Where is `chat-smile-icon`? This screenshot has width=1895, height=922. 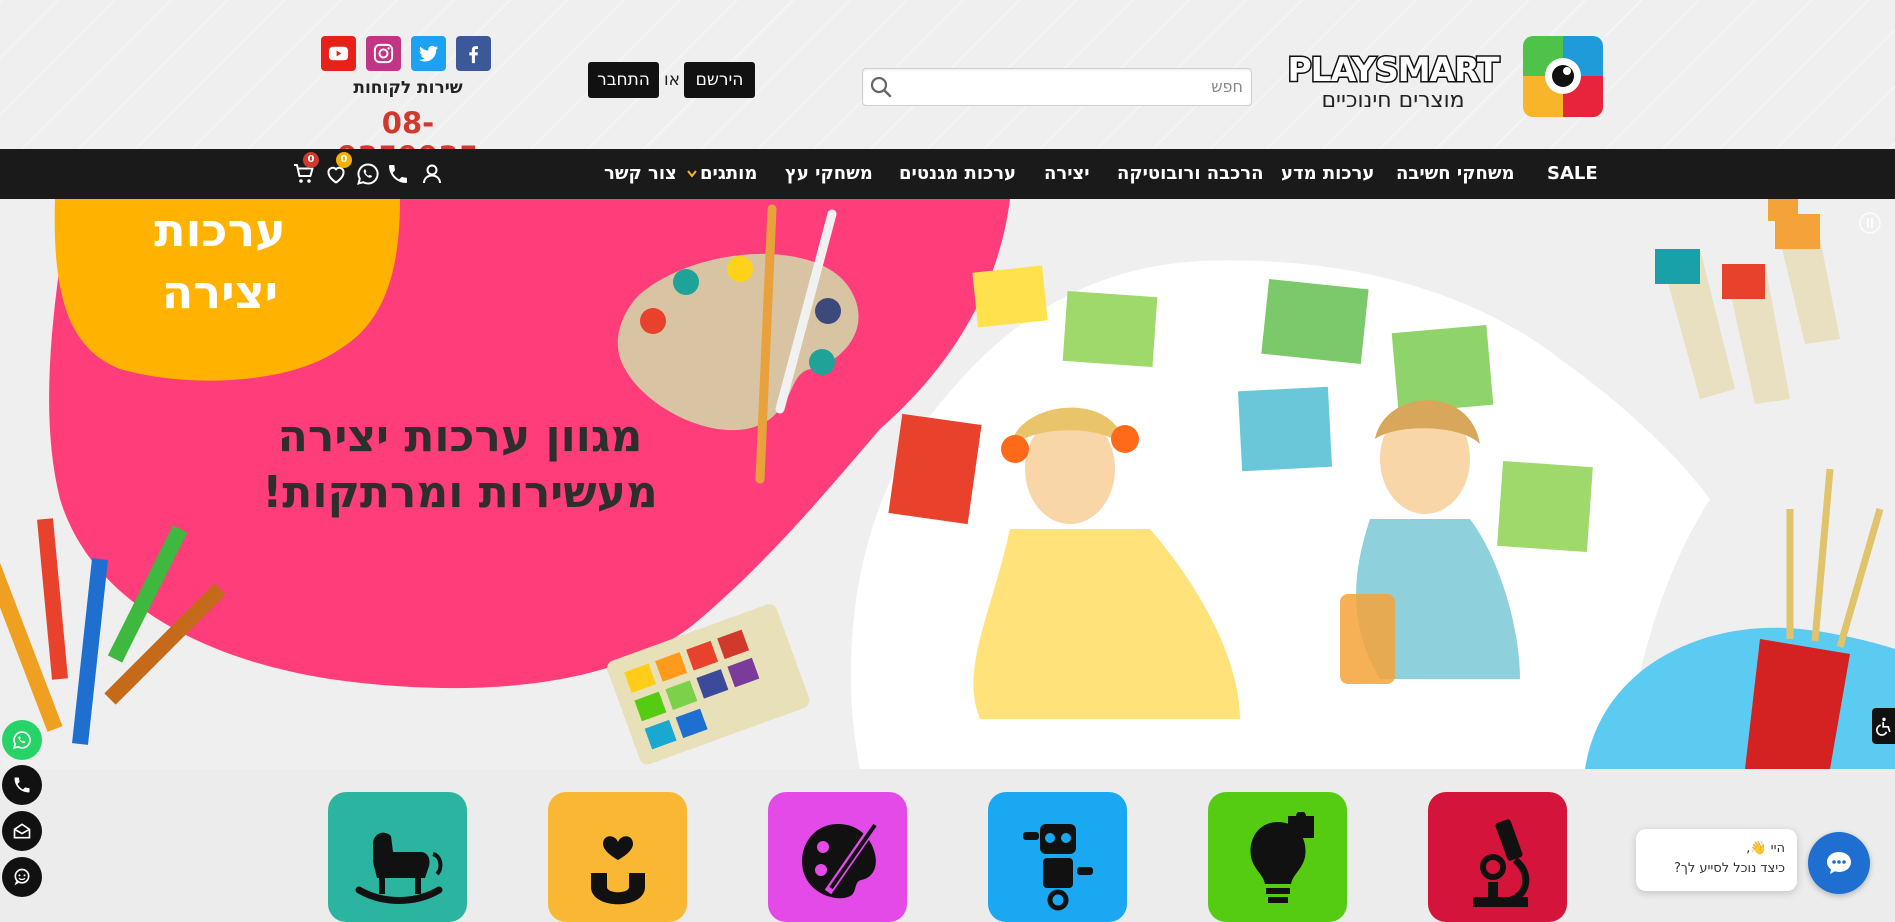 chat-smile-icon is located at coordinates (22, 877).